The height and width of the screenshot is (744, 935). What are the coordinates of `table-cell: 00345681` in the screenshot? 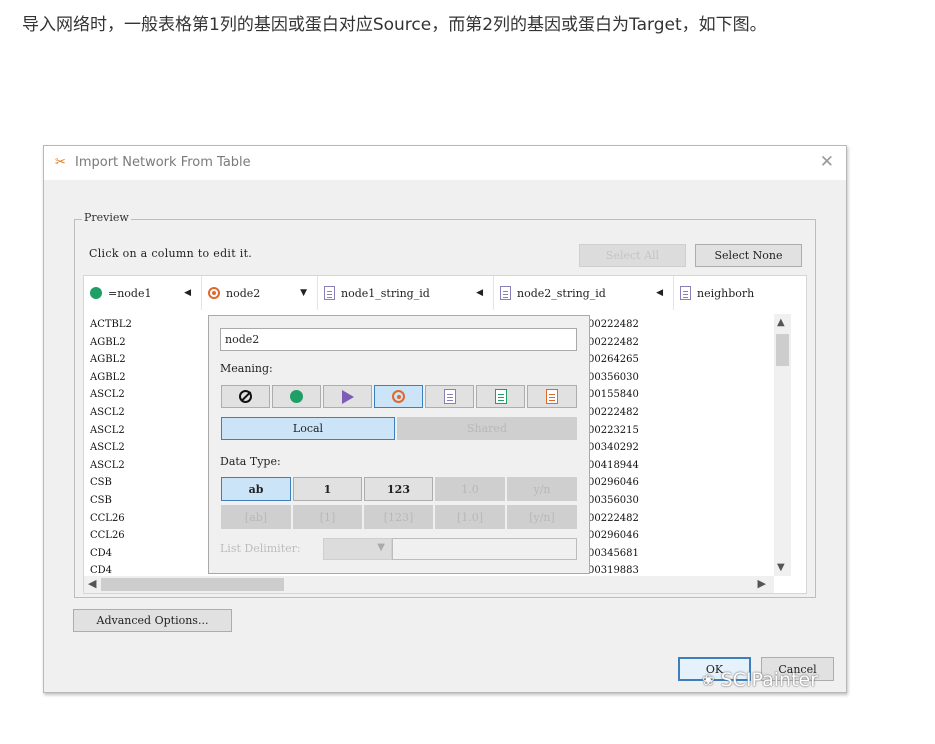 It's located at (613, 553).